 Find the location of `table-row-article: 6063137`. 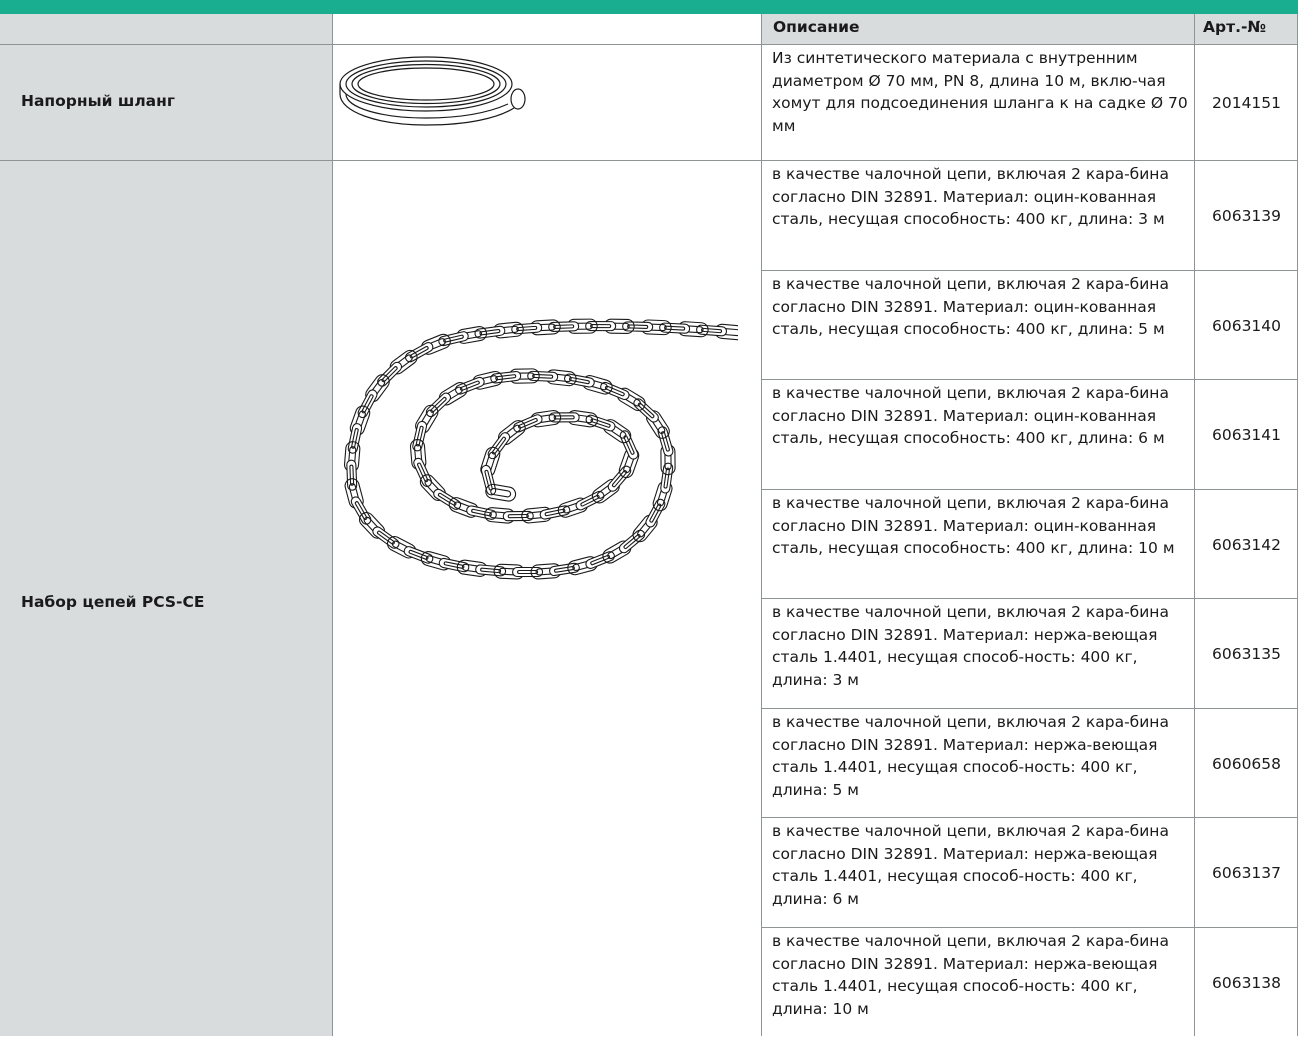

table-row-article: 6063137 is located at coordinates (1246, 873).